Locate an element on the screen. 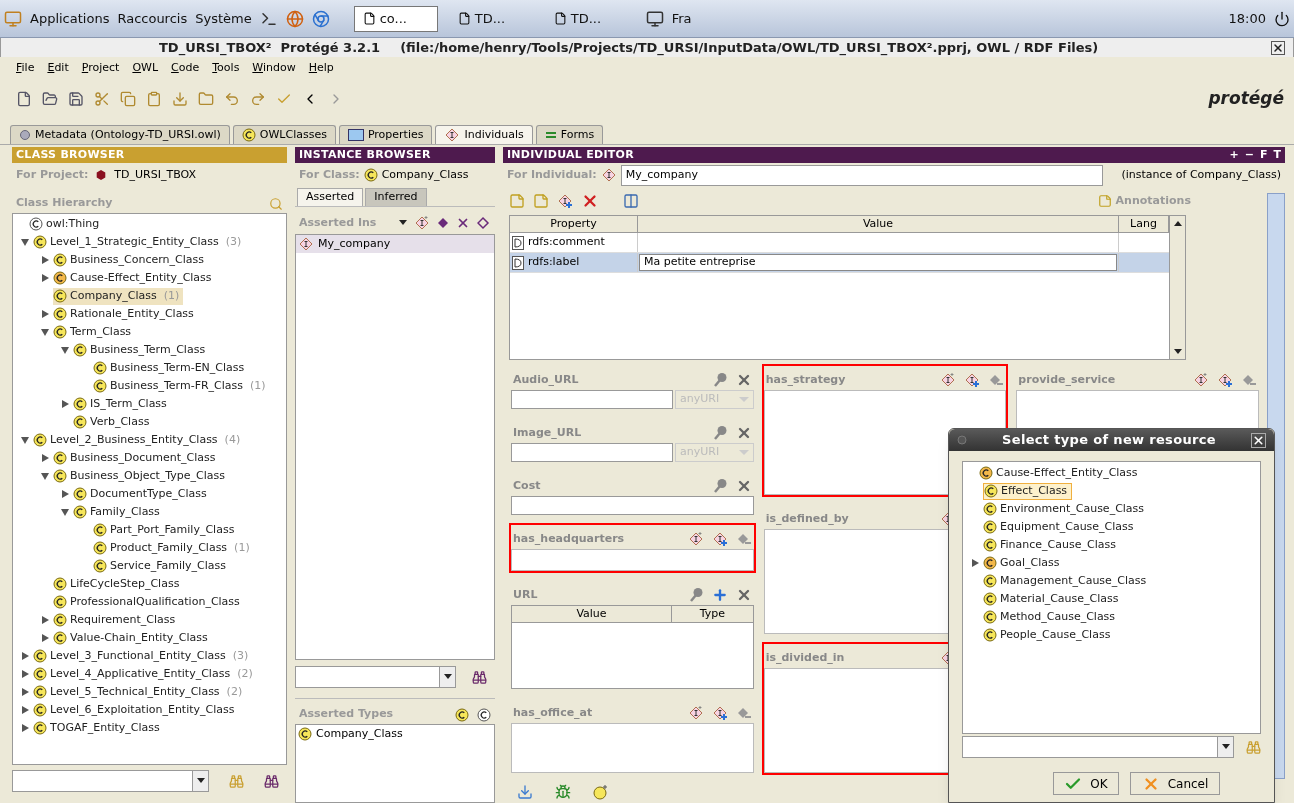 The width and height of the screenshot is (1294, 803). value-field is located at coordinates (632, 560).